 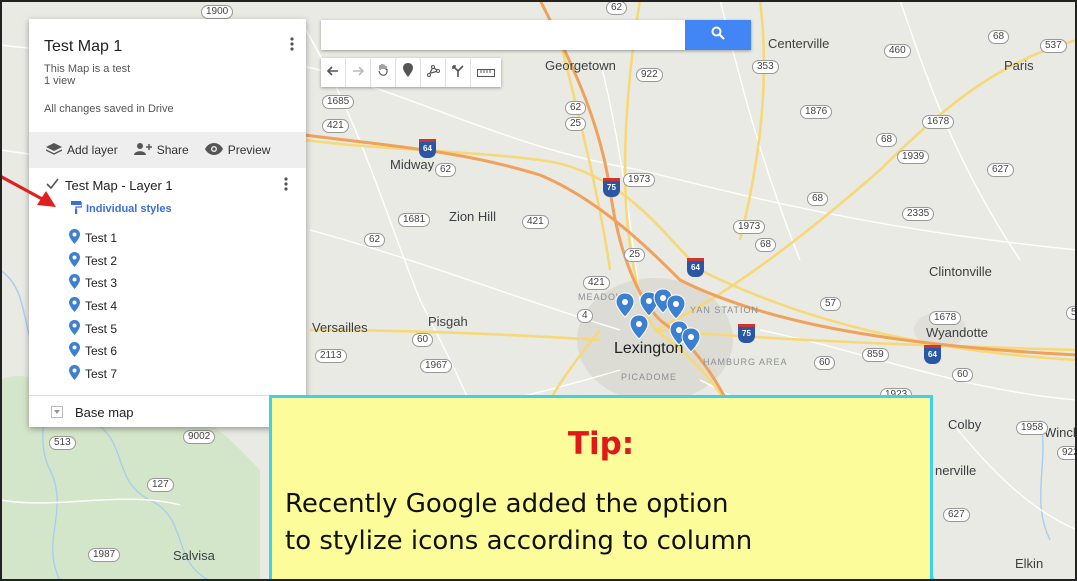 I want to click on item-label: Test 7, so click(x=101, y=373).